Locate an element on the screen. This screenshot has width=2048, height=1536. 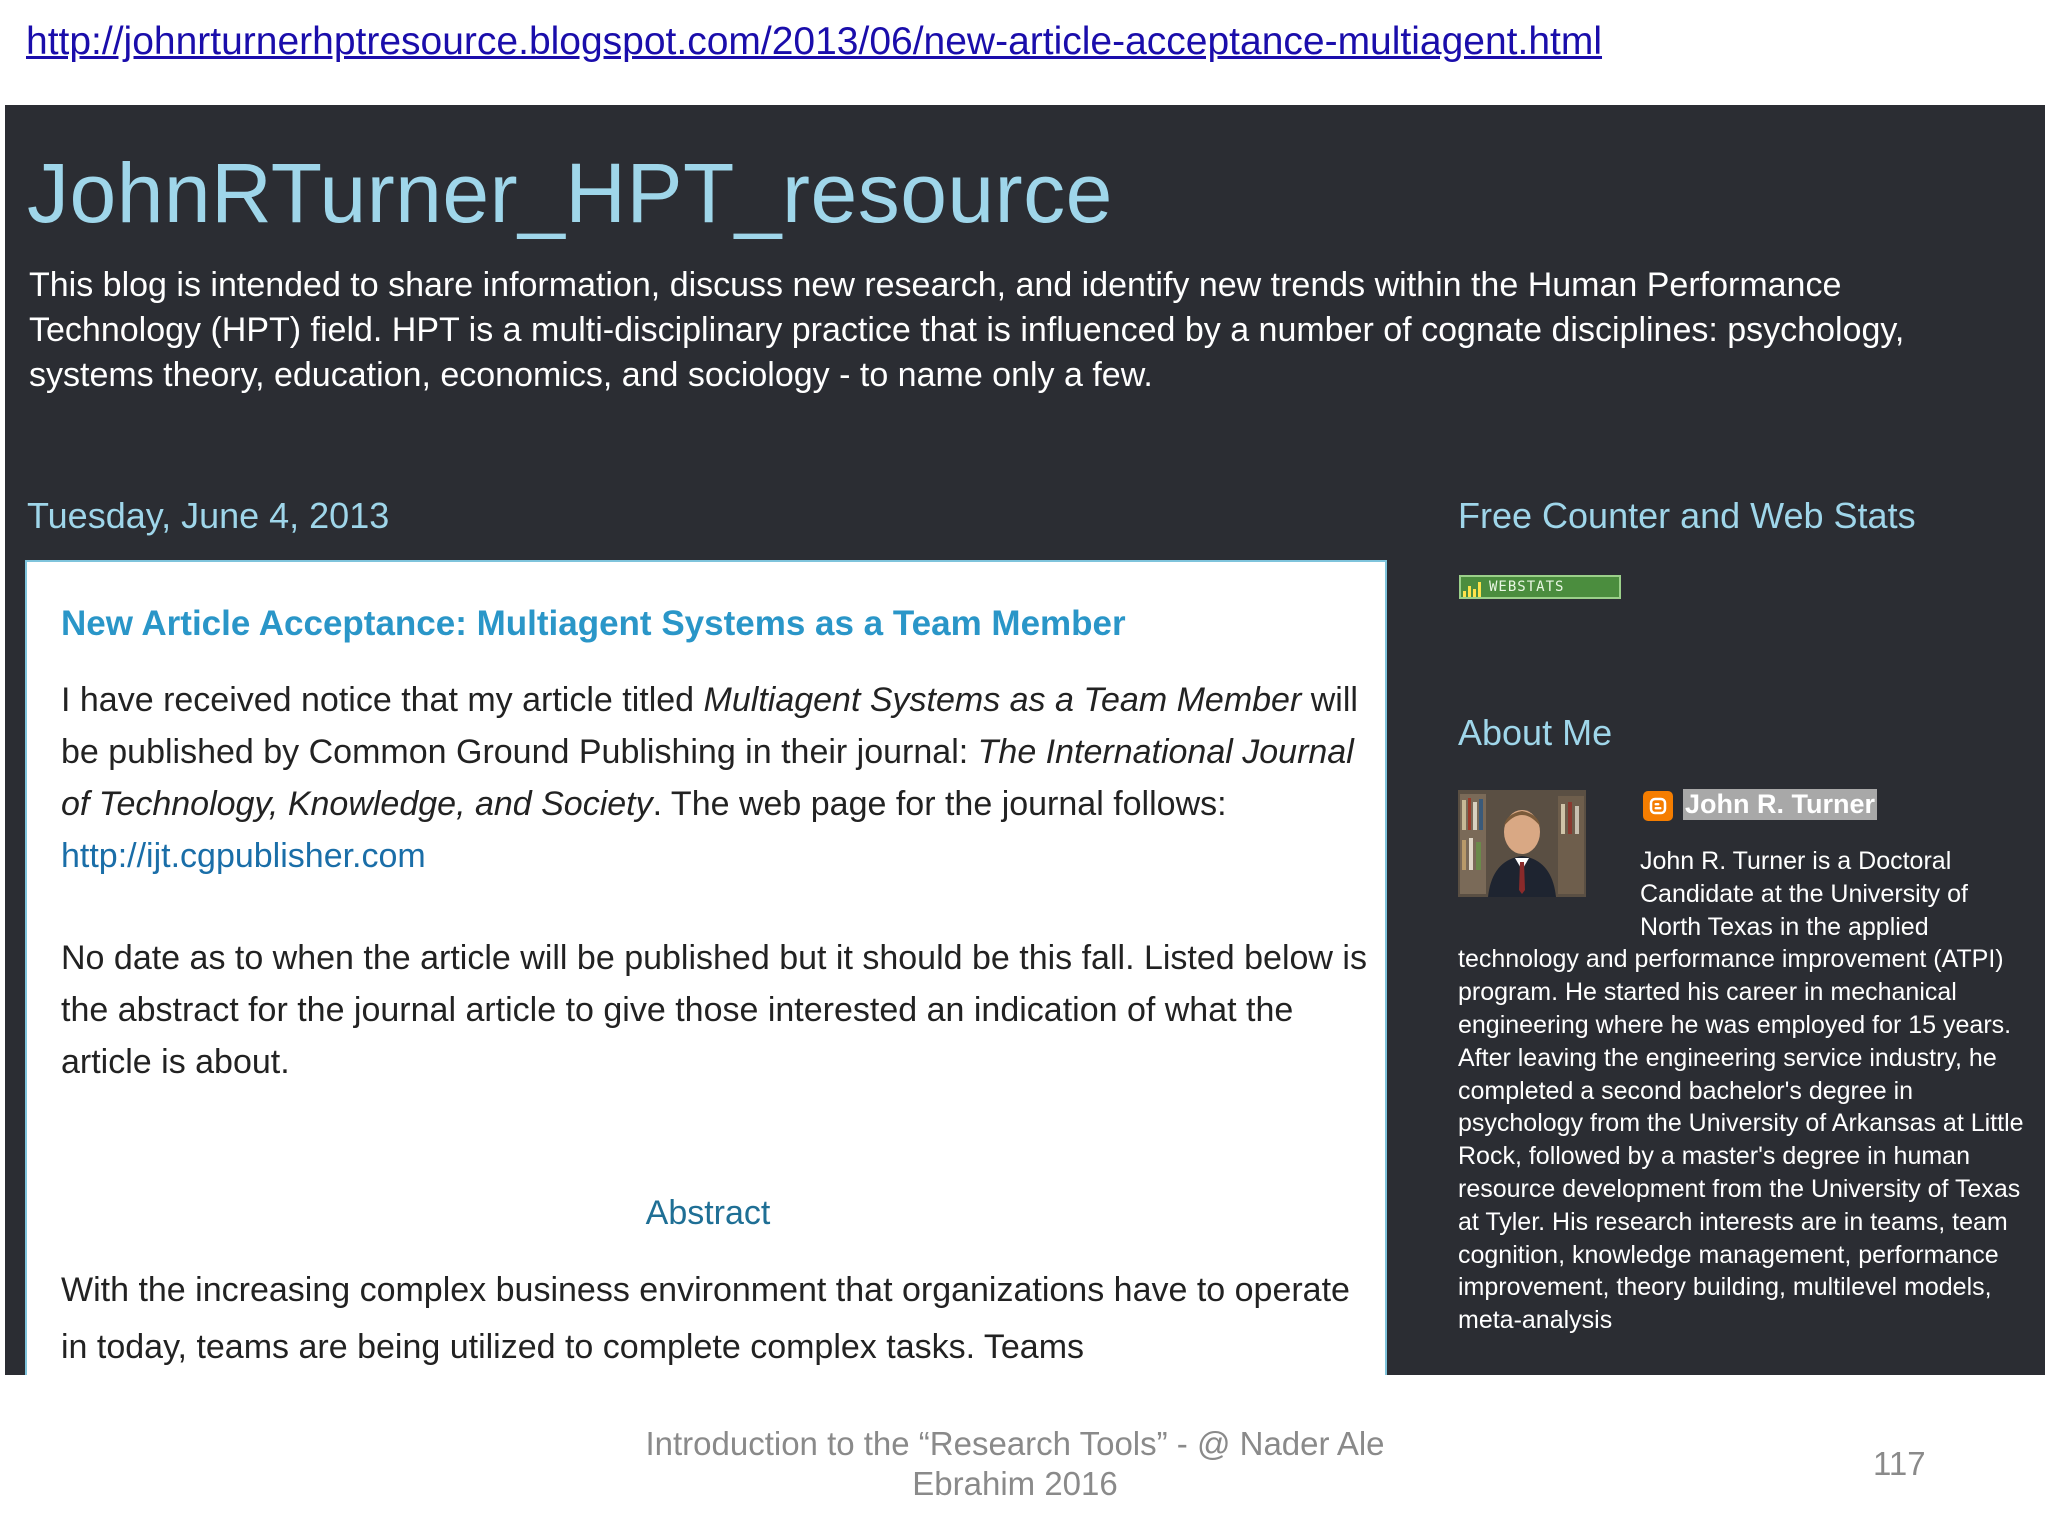
webstats-label: WEBSTATS is located at coordinates (1527, 587).